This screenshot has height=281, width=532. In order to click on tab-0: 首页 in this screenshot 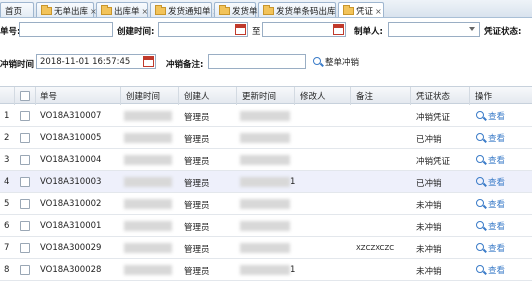, I will do `click(17, 9)`.